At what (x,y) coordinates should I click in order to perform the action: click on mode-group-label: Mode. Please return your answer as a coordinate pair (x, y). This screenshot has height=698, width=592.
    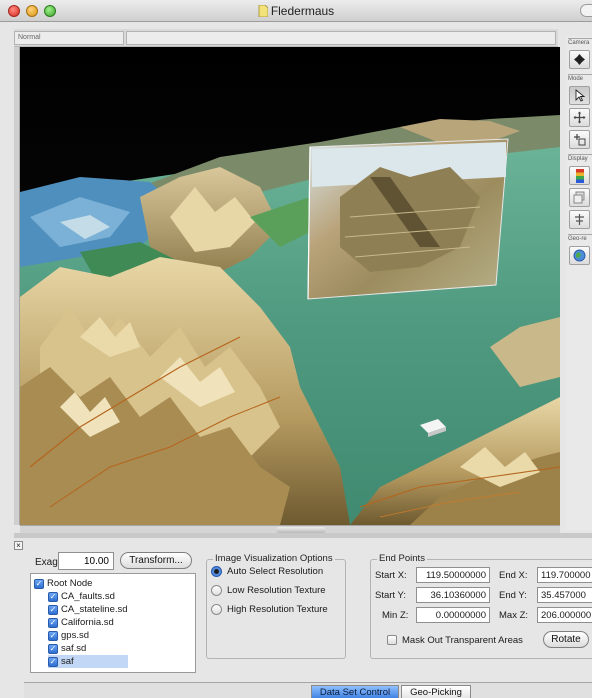
    Looking at the image, I should click on (580, 78).